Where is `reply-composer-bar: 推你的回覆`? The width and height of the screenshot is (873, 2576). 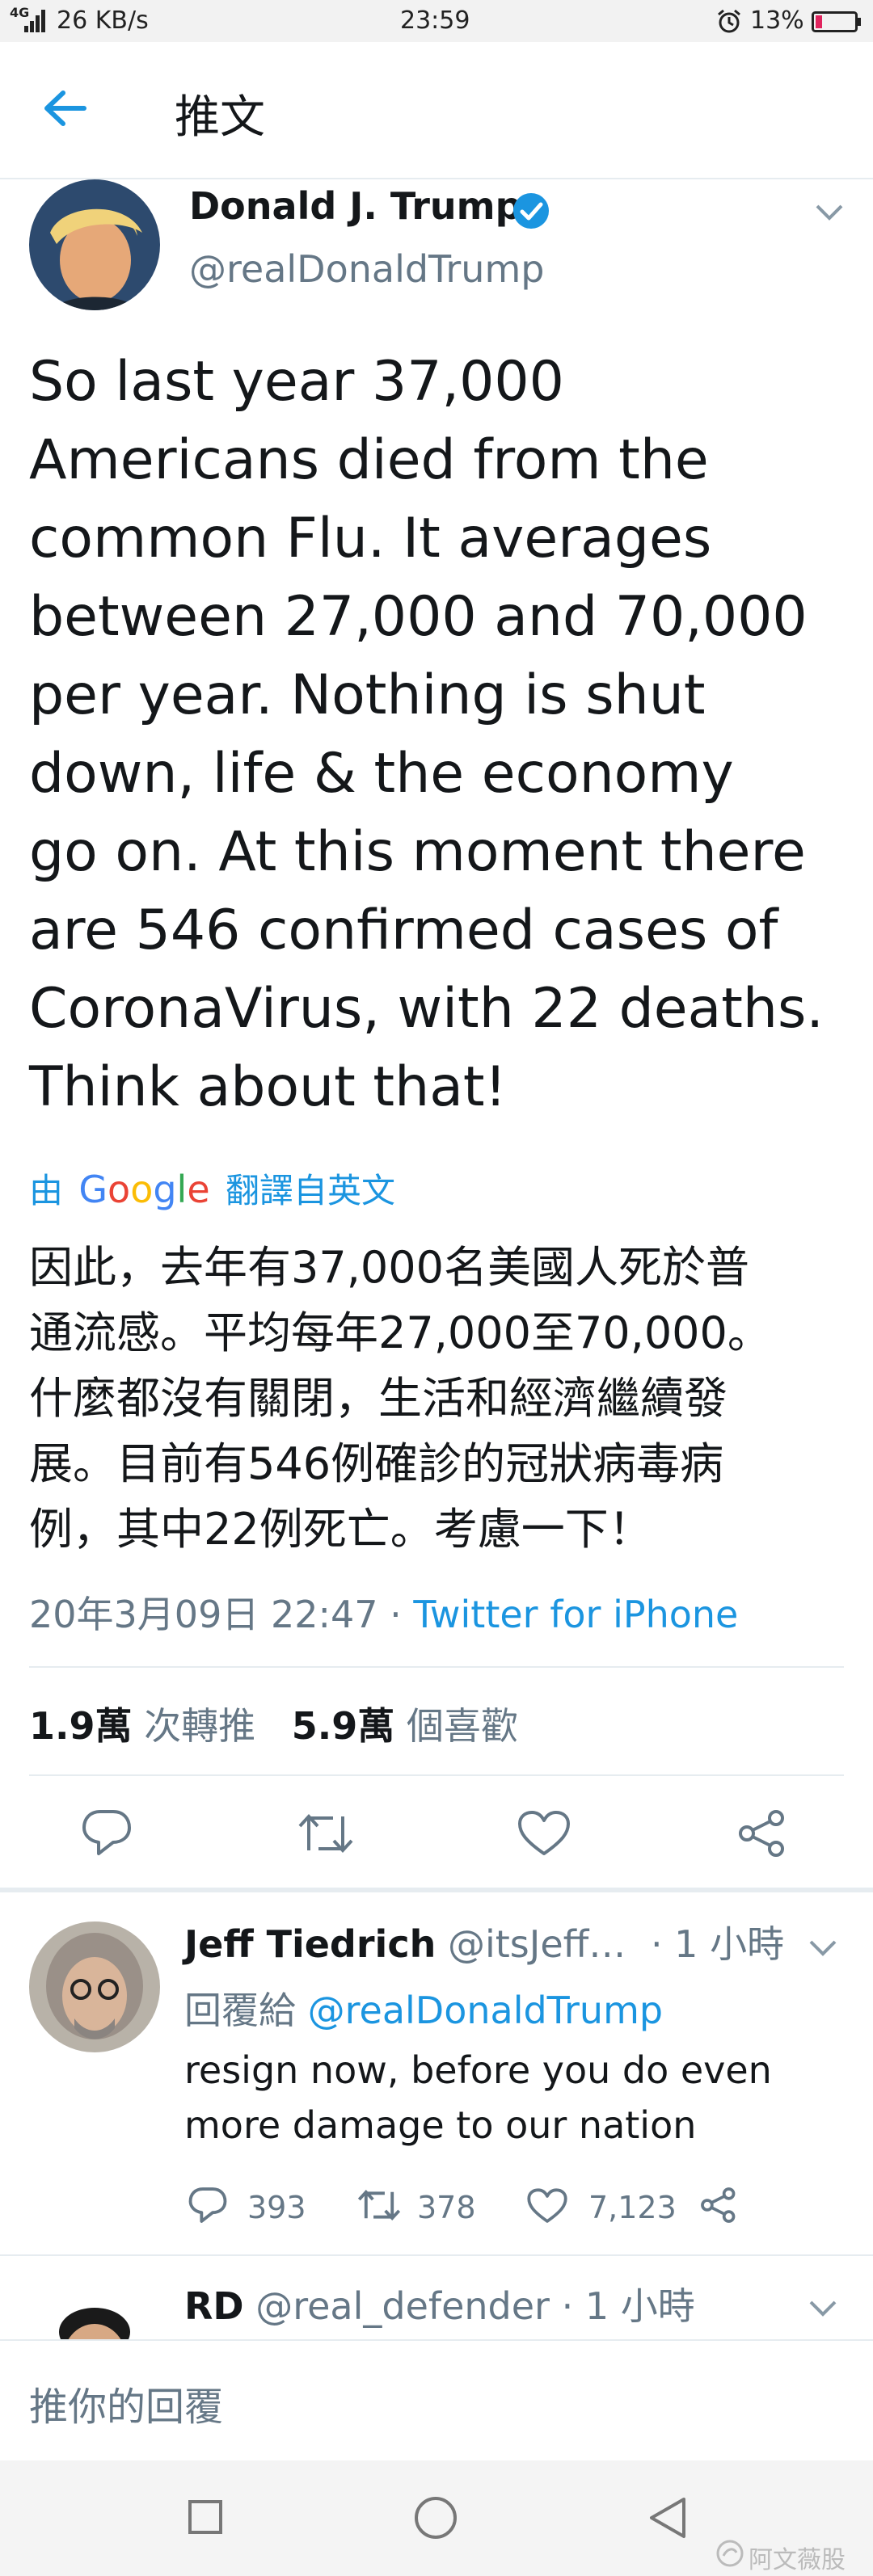
reply-composer-bar: 推你的回覆 is located at coordinates (436, 2400).